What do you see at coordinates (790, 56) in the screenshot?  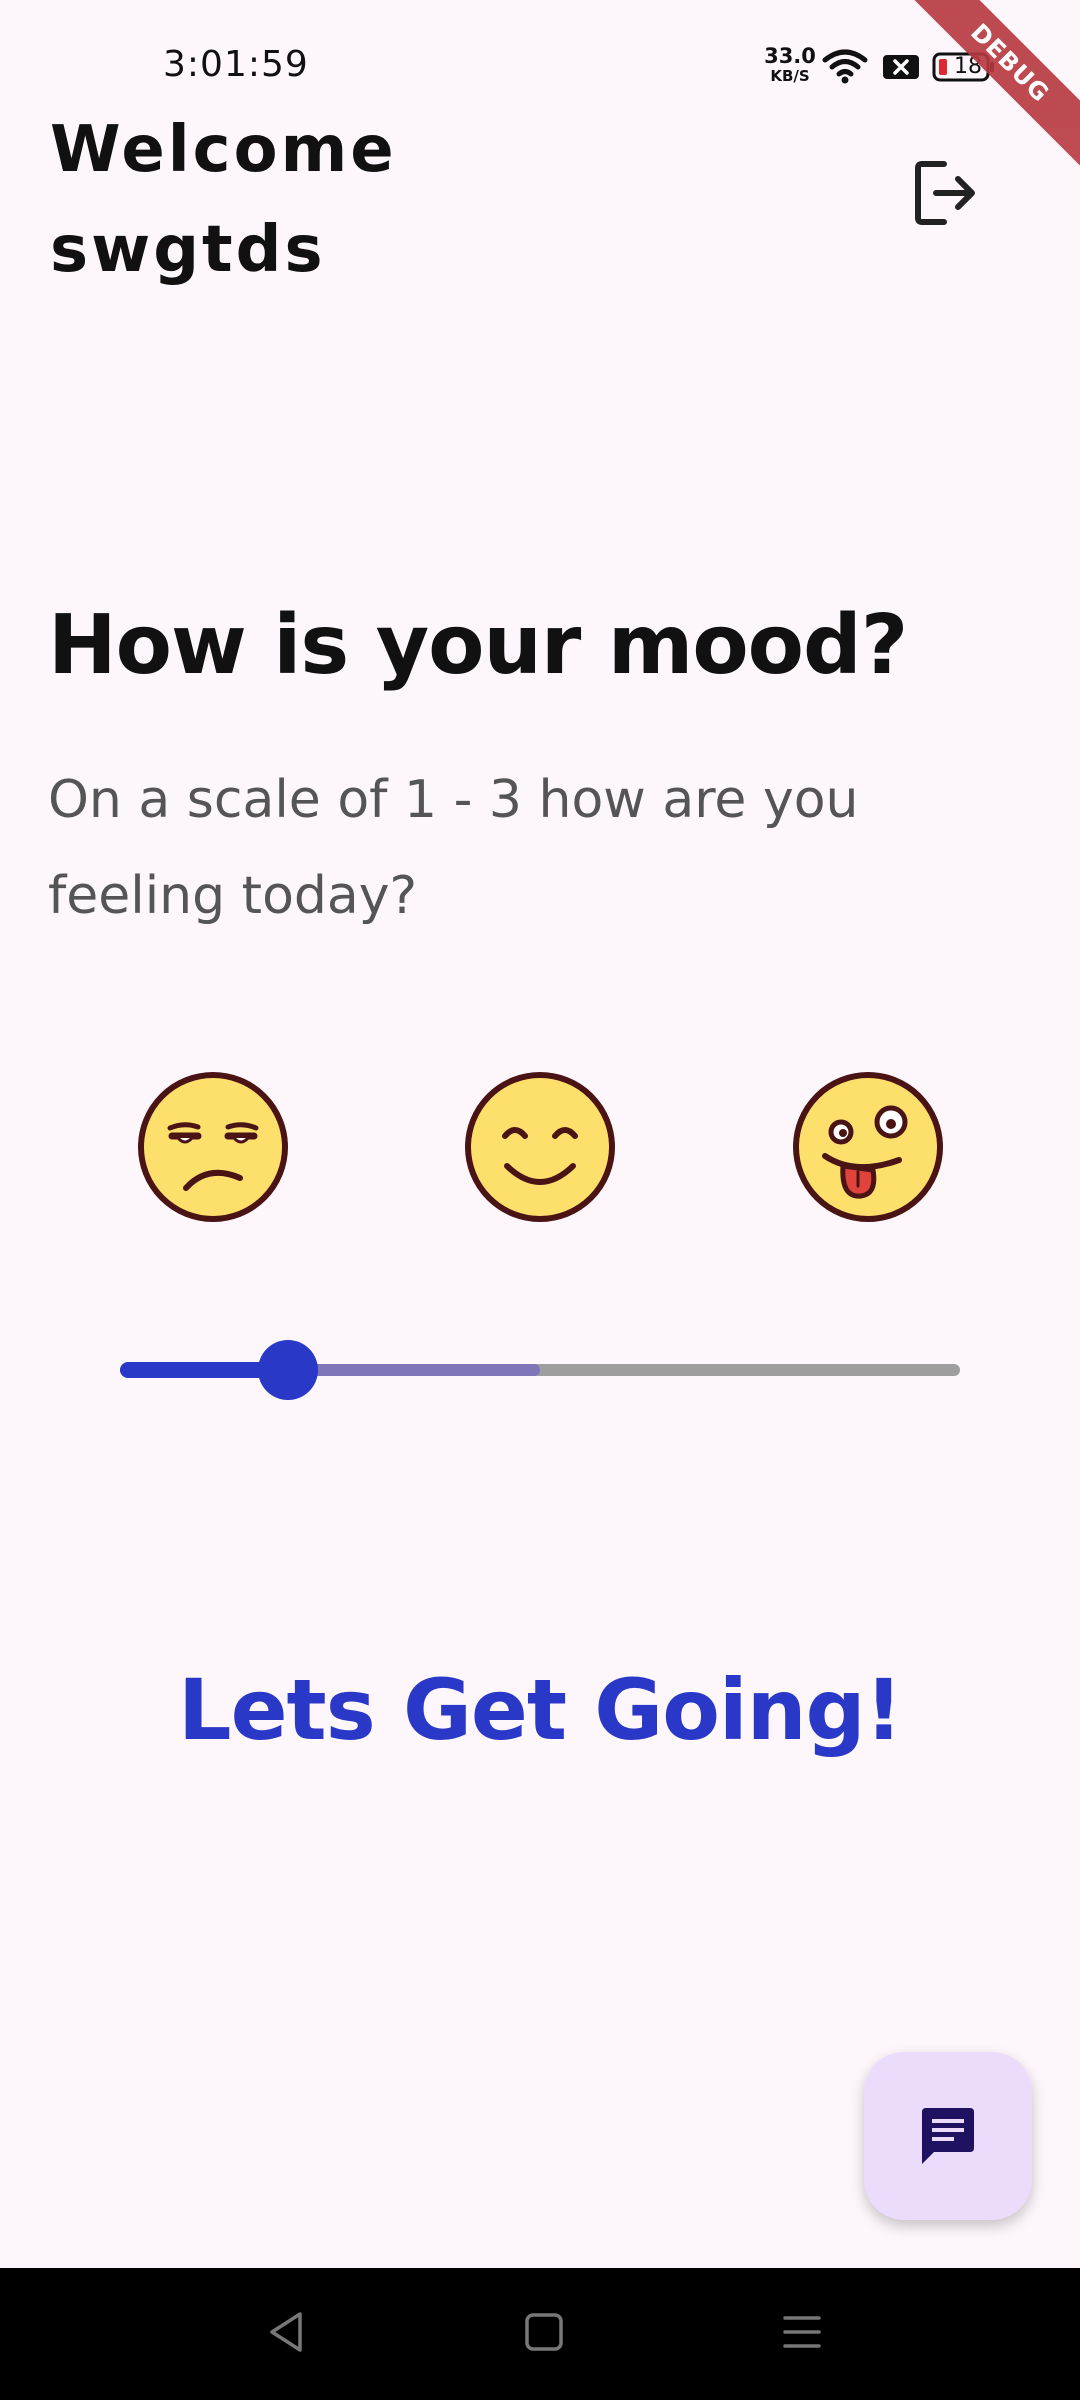 I see `network-speed-value: 33.0` at bounding box center [790, 56].